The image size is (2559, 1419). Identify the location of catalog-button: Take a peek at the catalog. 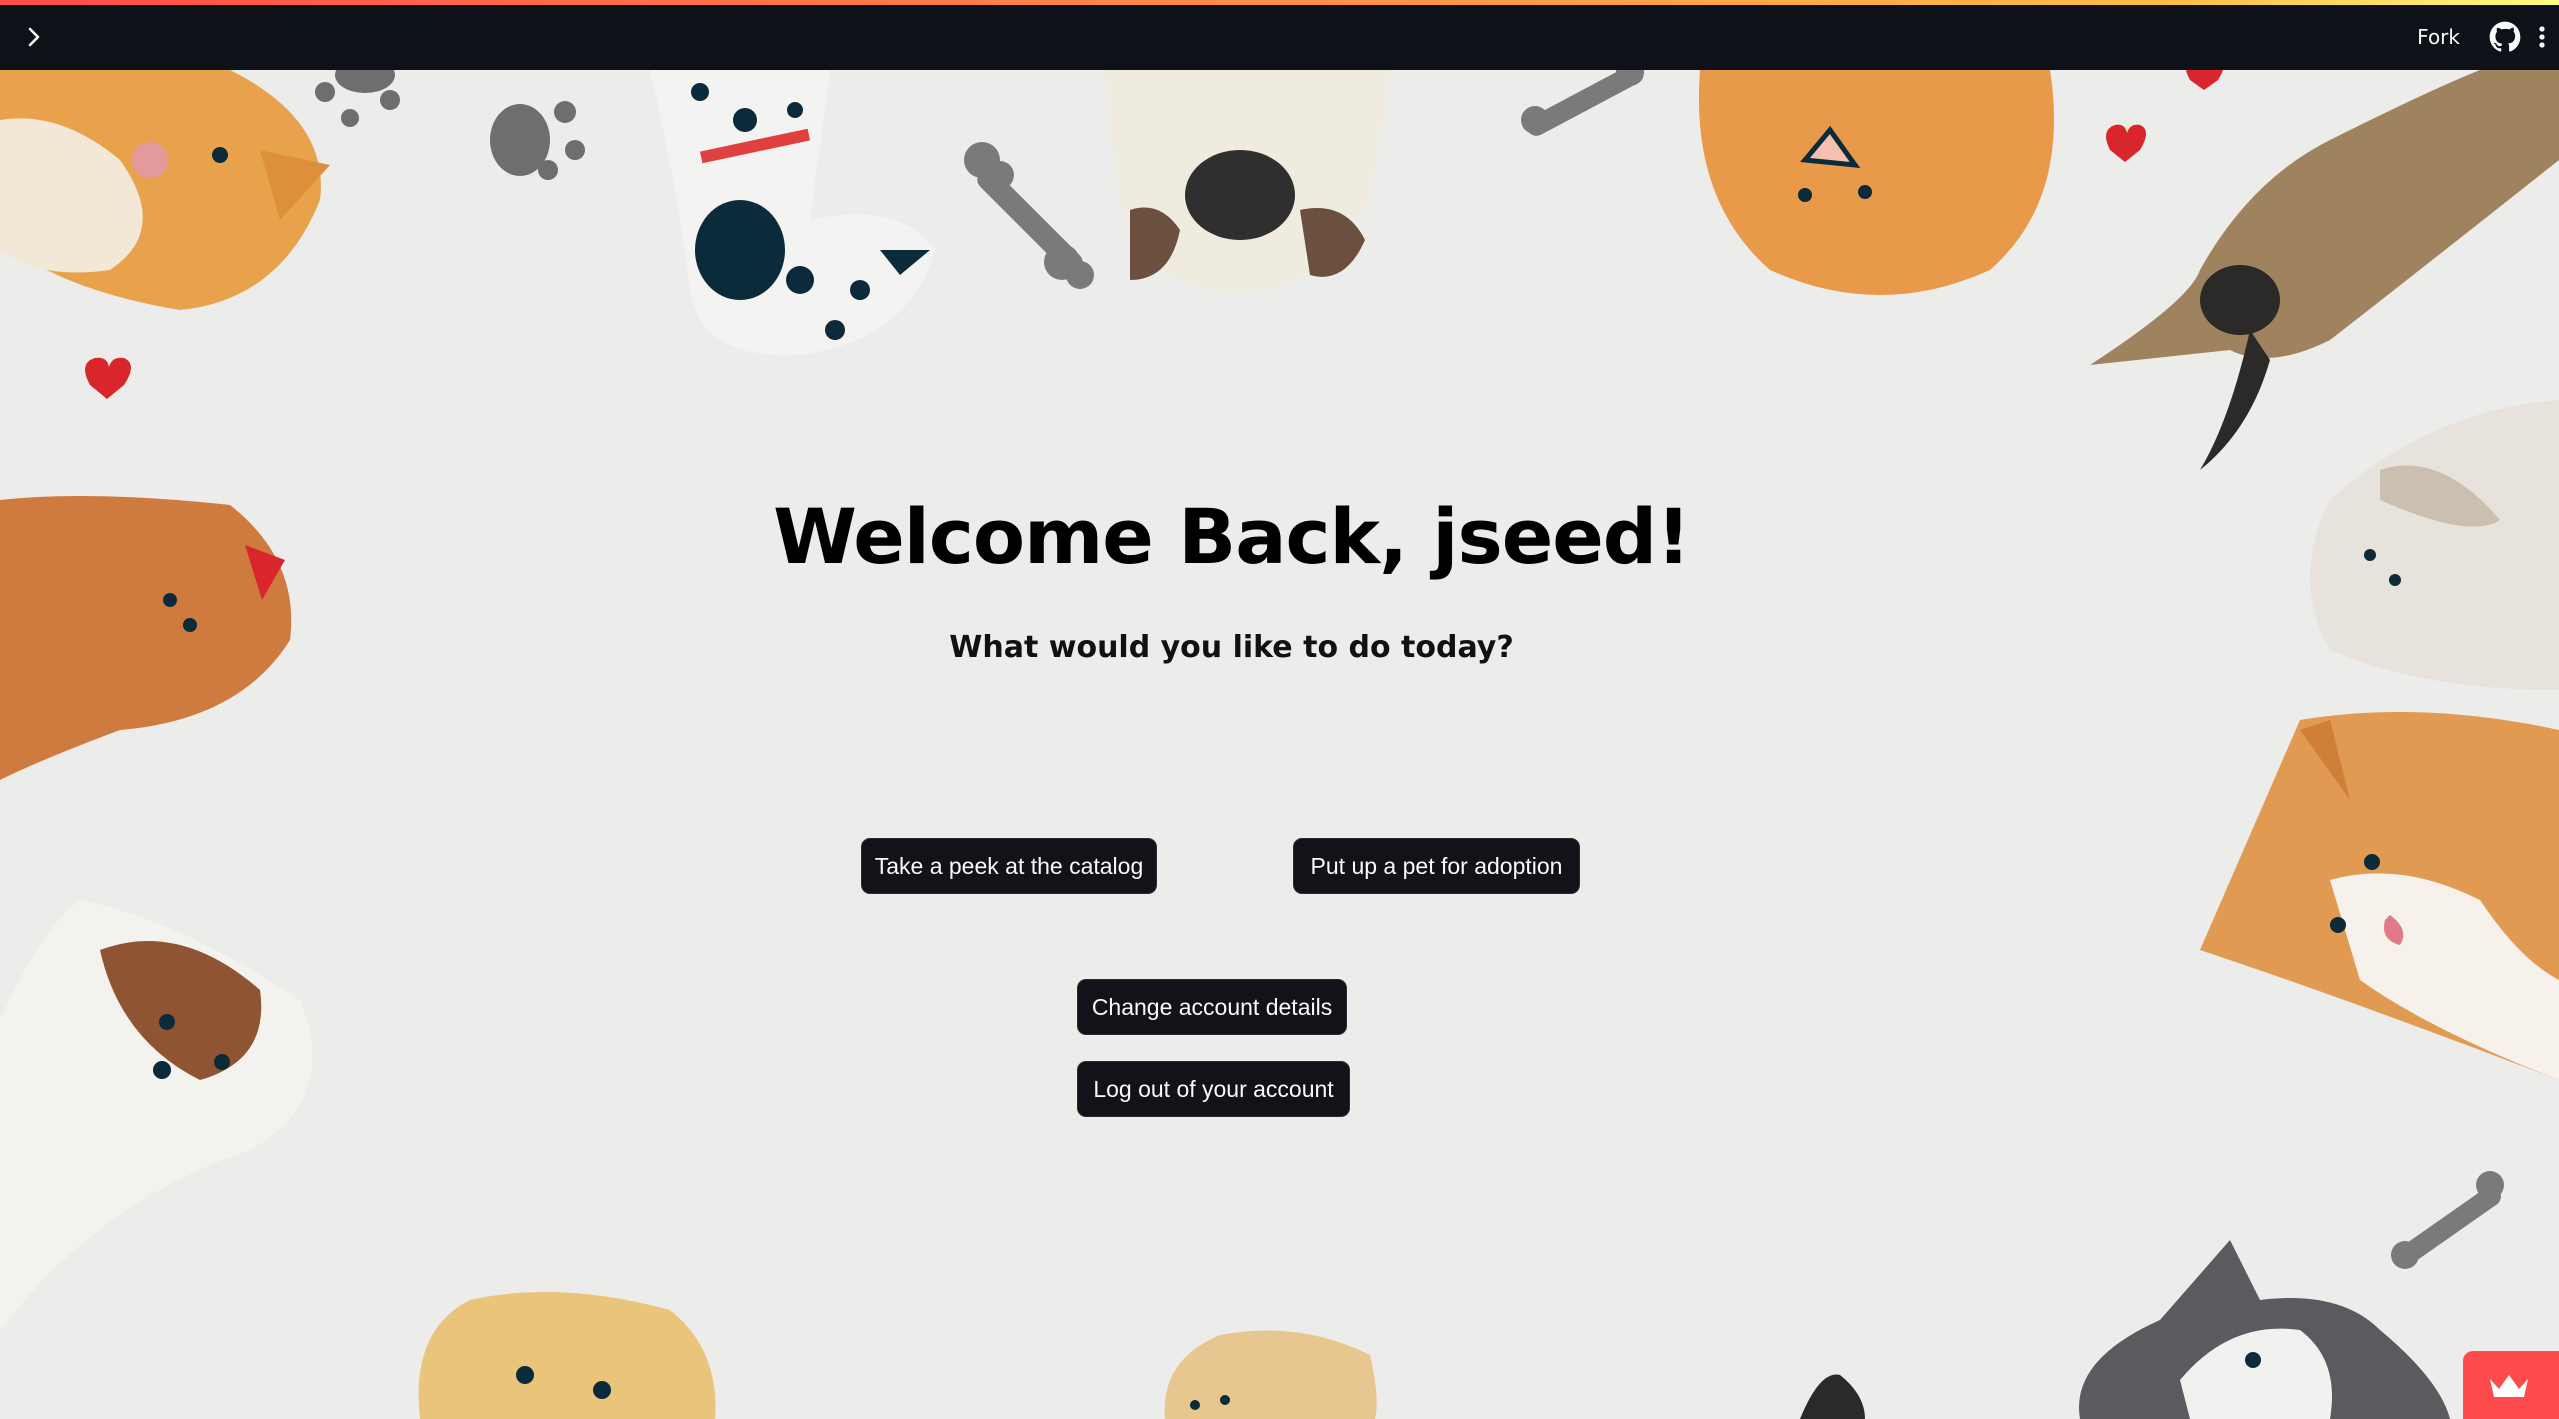
(1009, 866).